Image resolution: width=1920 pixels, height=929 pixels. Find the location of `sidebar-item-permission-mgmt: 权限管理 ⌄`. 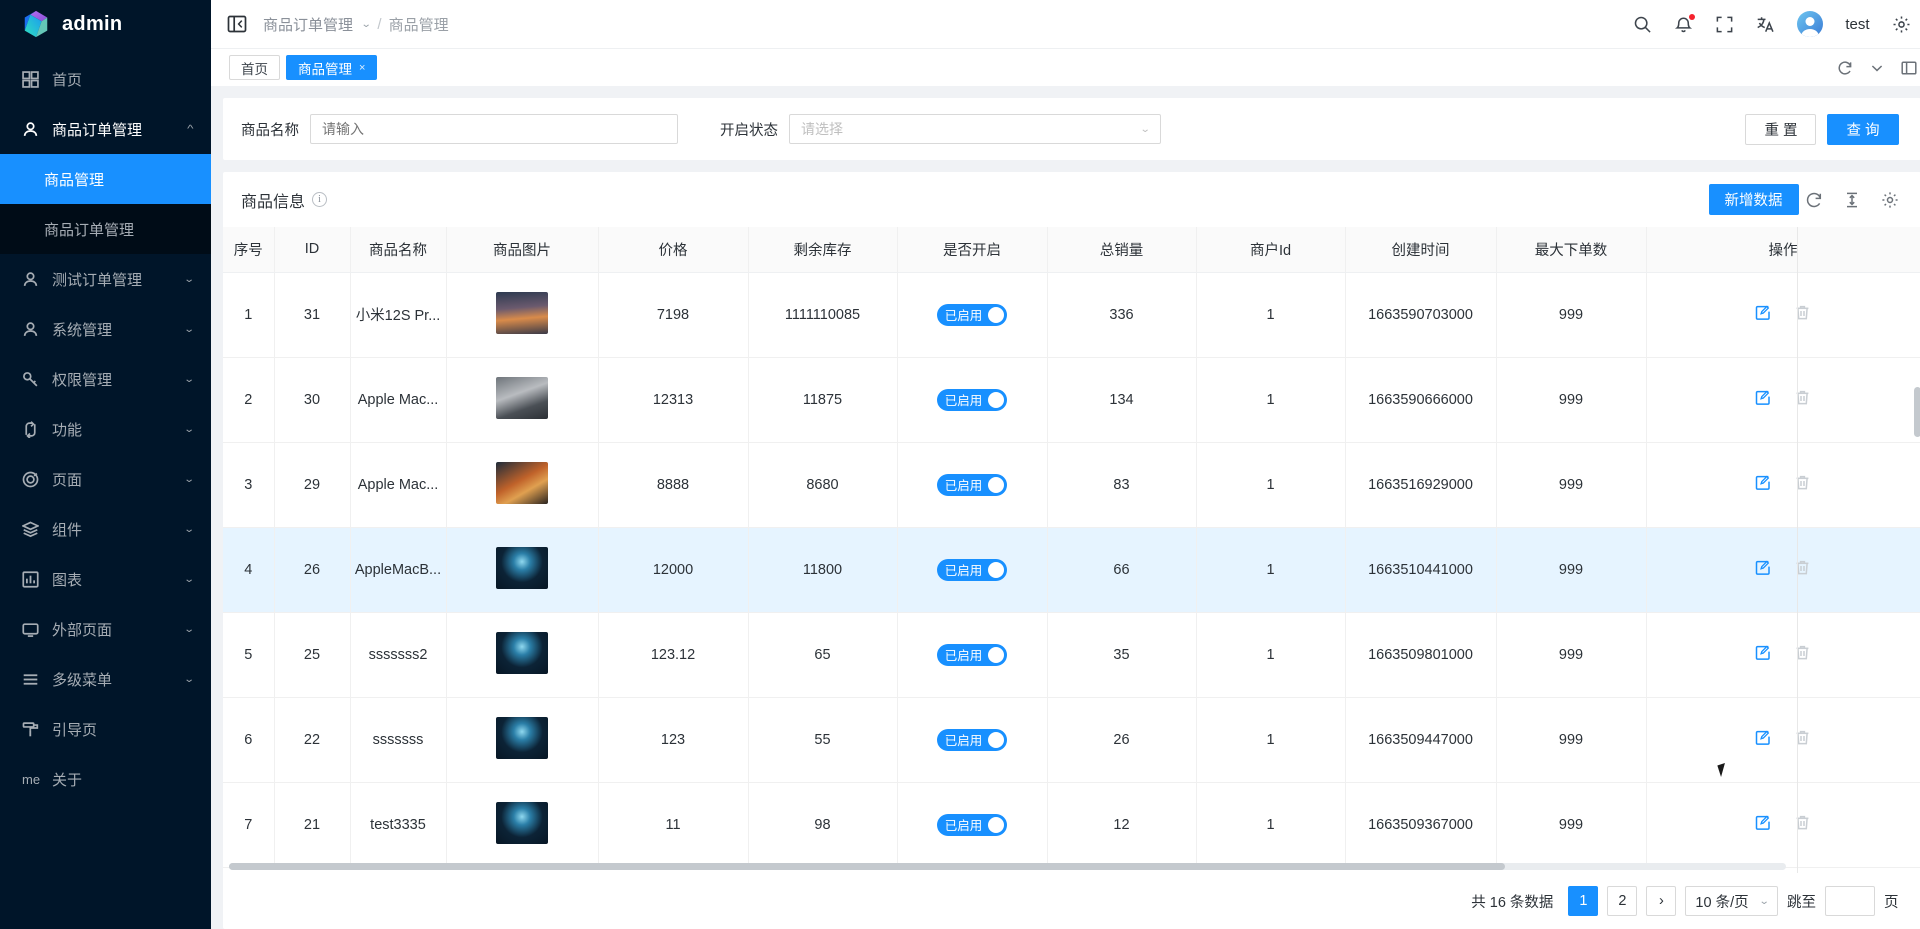

sidebar-item-permission-mgmt: 权限管理 ⌄ is located at coordinates (105, 379).